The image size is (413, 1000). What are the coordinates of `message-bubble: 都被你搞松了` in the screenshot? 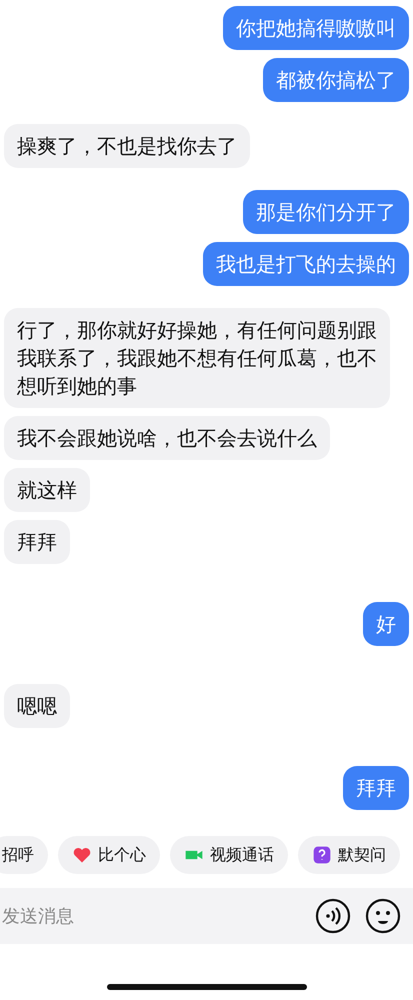 It's located at (336, 80).